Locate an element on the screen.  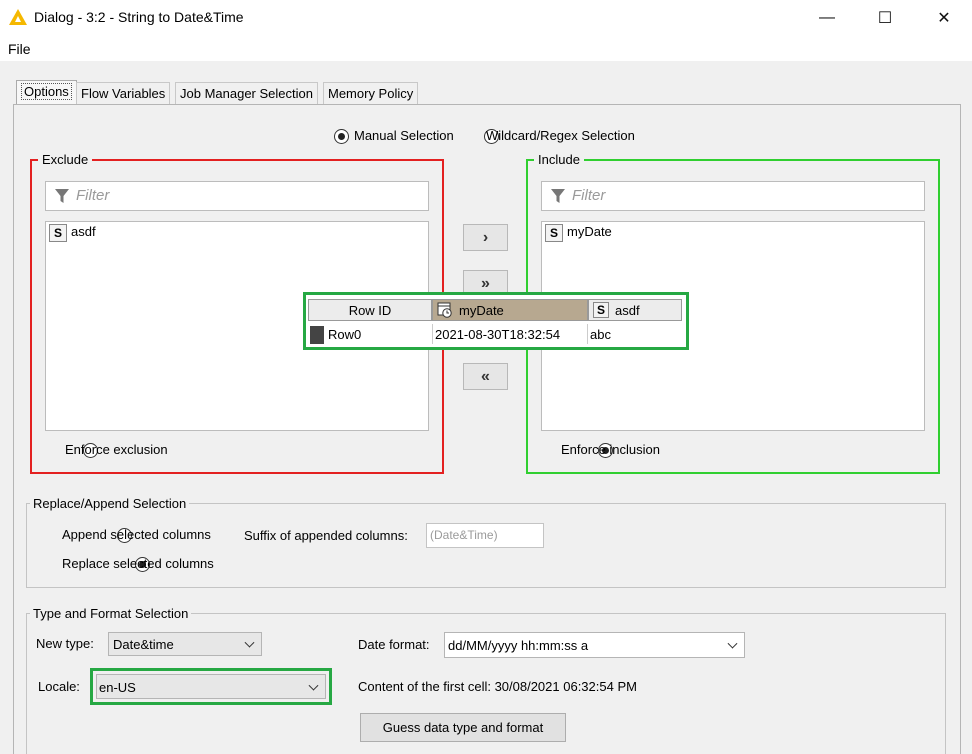
exclude-title: Exclude is located at coordinates (65, 159).